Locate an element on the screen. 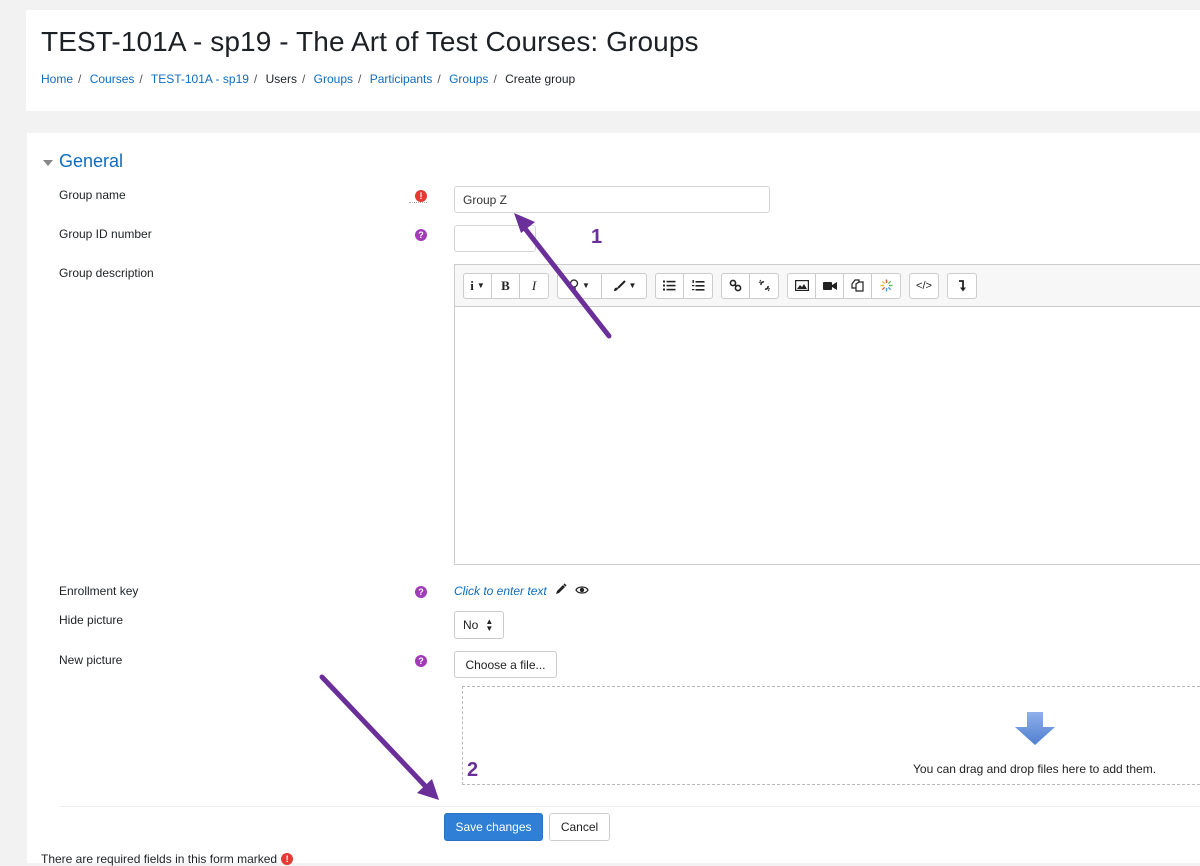  italic-icon: I is located at coordinates (534, 285).